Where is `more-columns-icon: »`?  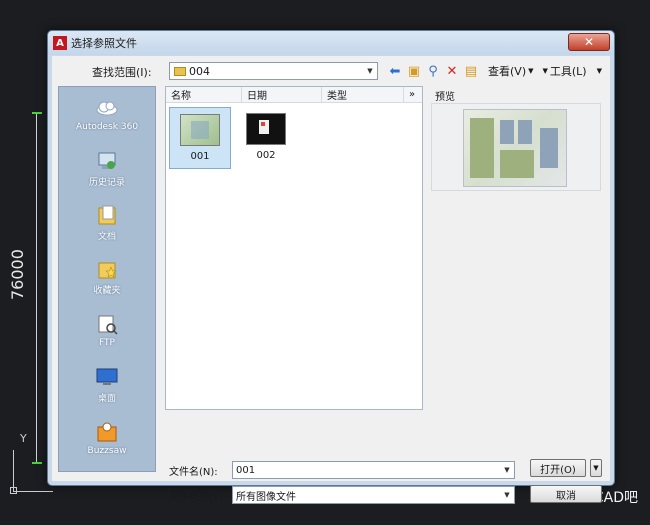 more-columns-icon: » is located at coordinates (413, 94).